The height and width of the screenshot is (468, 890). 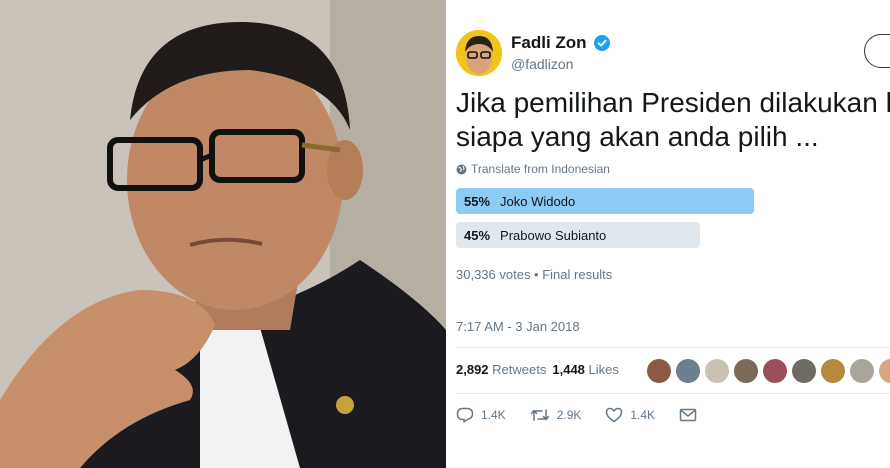 I want to click on avatar-image, so click(x=479, y=53).